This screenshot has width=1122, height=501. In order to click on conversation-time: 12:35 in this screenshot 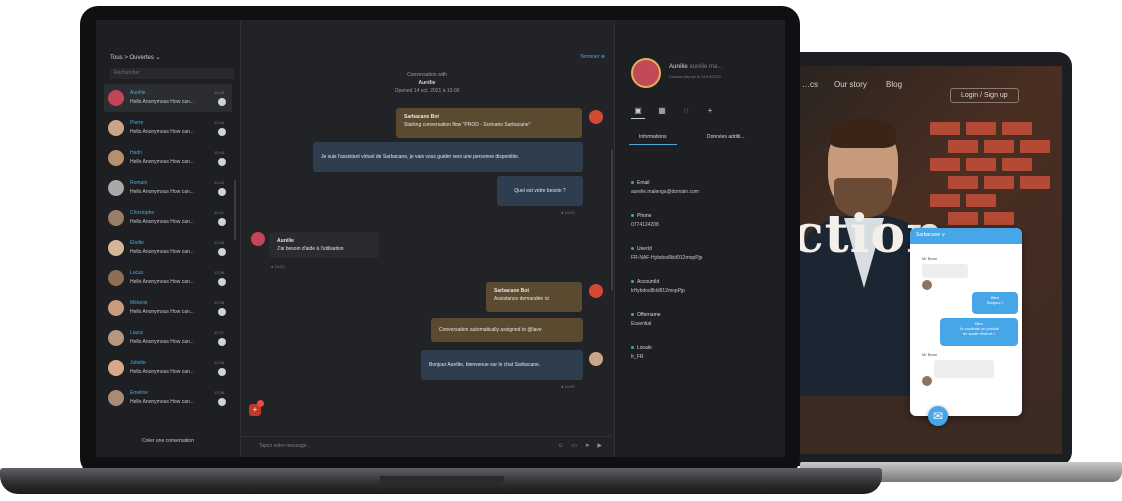, I will do `click(218, 392)`.